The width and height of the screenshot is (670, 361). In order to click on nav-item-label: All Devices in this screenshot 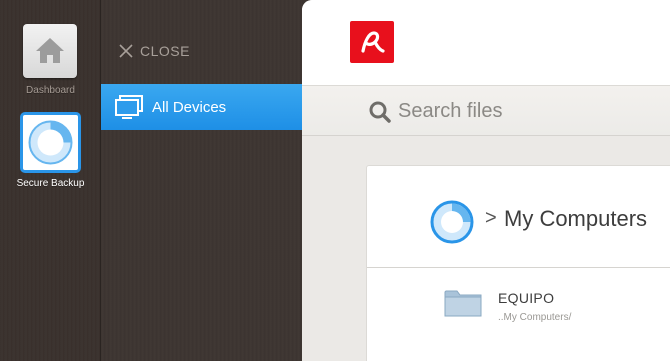, I will do `click(189, 107)`.